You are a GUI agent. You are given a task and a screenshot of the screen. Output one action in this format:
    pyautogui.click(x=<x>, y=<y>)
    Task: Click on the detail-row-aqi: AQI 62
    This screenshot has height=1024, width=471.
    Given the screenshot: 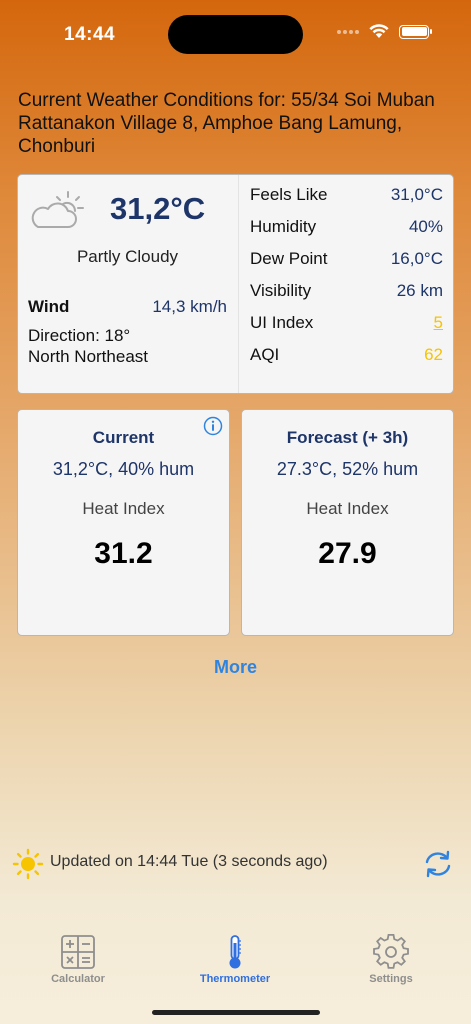 What is the action you would take?
    pyautogui.click(x=346, y=355)
    